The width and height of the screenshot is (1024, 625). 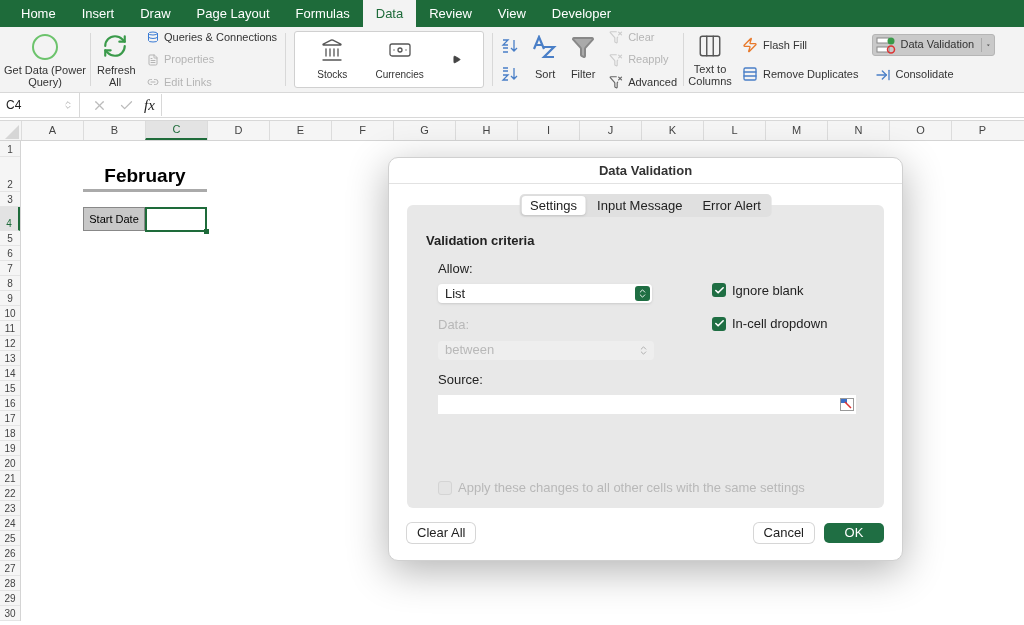 I want to click on sort-descending-icon, so click(x=510, y=73).